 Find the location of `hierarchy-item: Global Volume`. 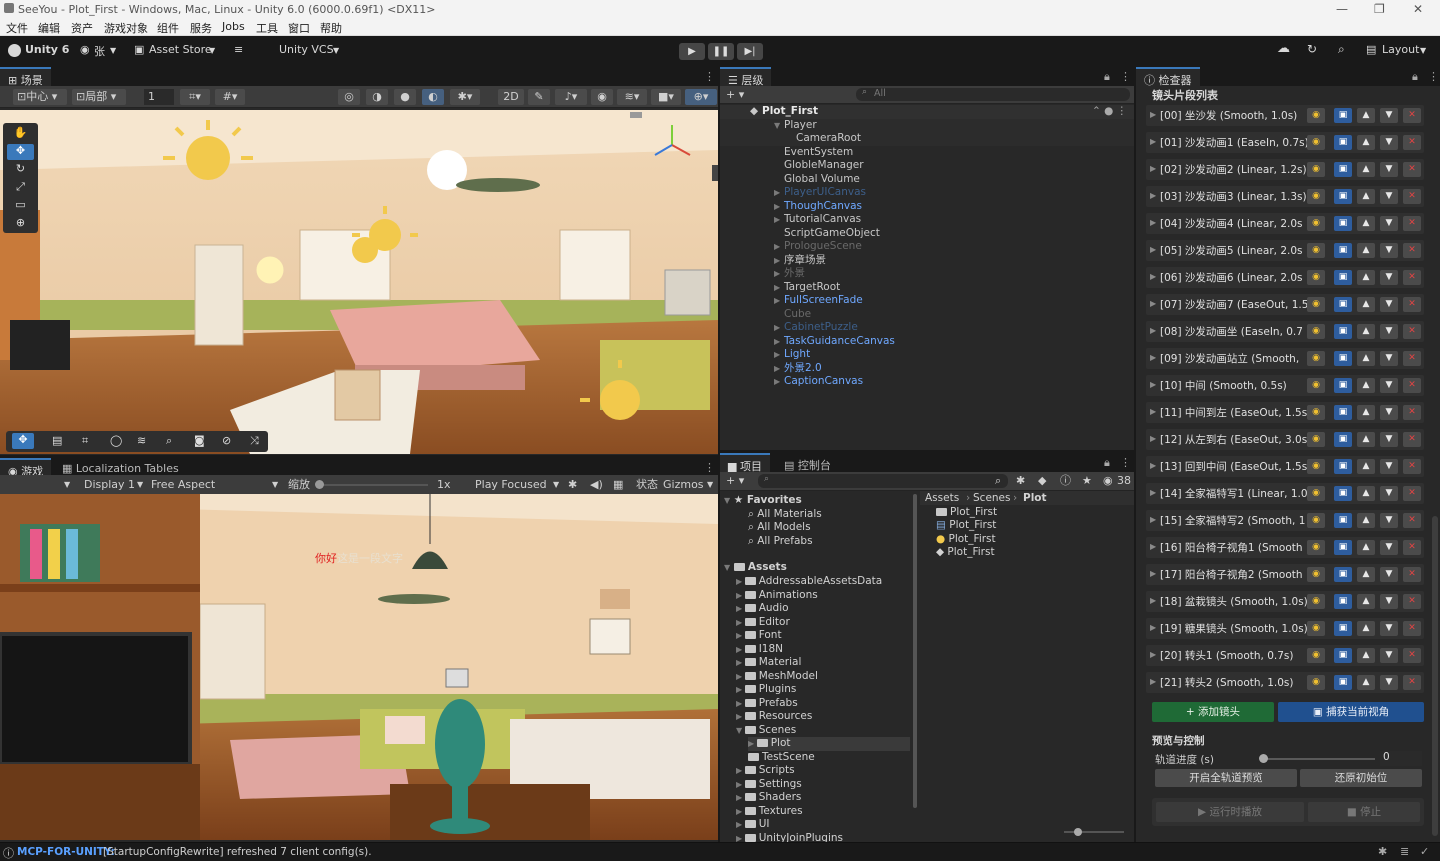

hierarchy-item: Global Volume is located at coordinates (927, 180).